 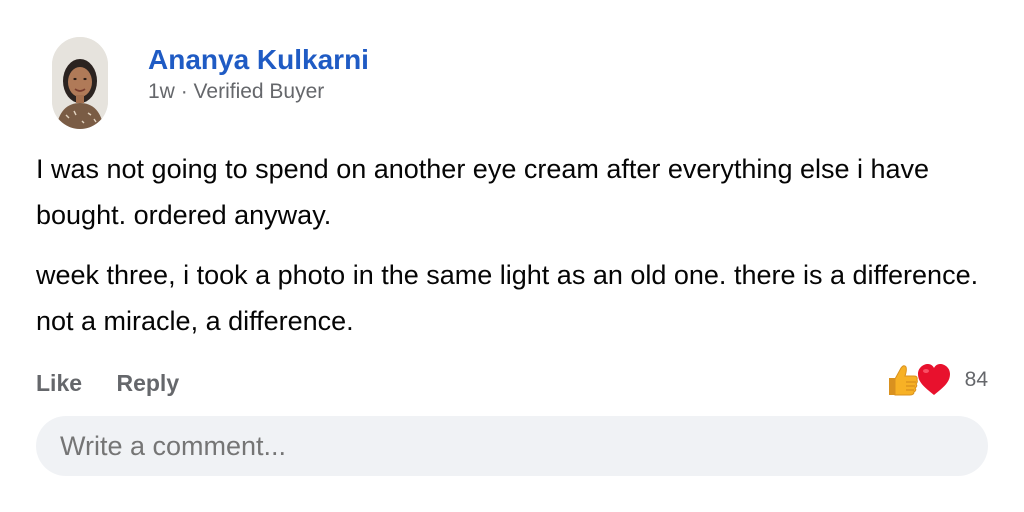 I want to click on avatar, so click(x=80, y=83).